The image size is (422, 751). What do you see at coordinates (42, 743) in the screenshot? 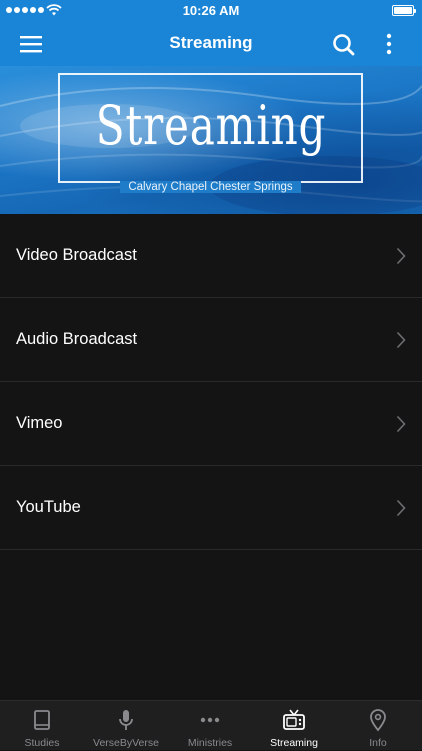
I see `tab-label: Studies` at bounding box center [42, 743].